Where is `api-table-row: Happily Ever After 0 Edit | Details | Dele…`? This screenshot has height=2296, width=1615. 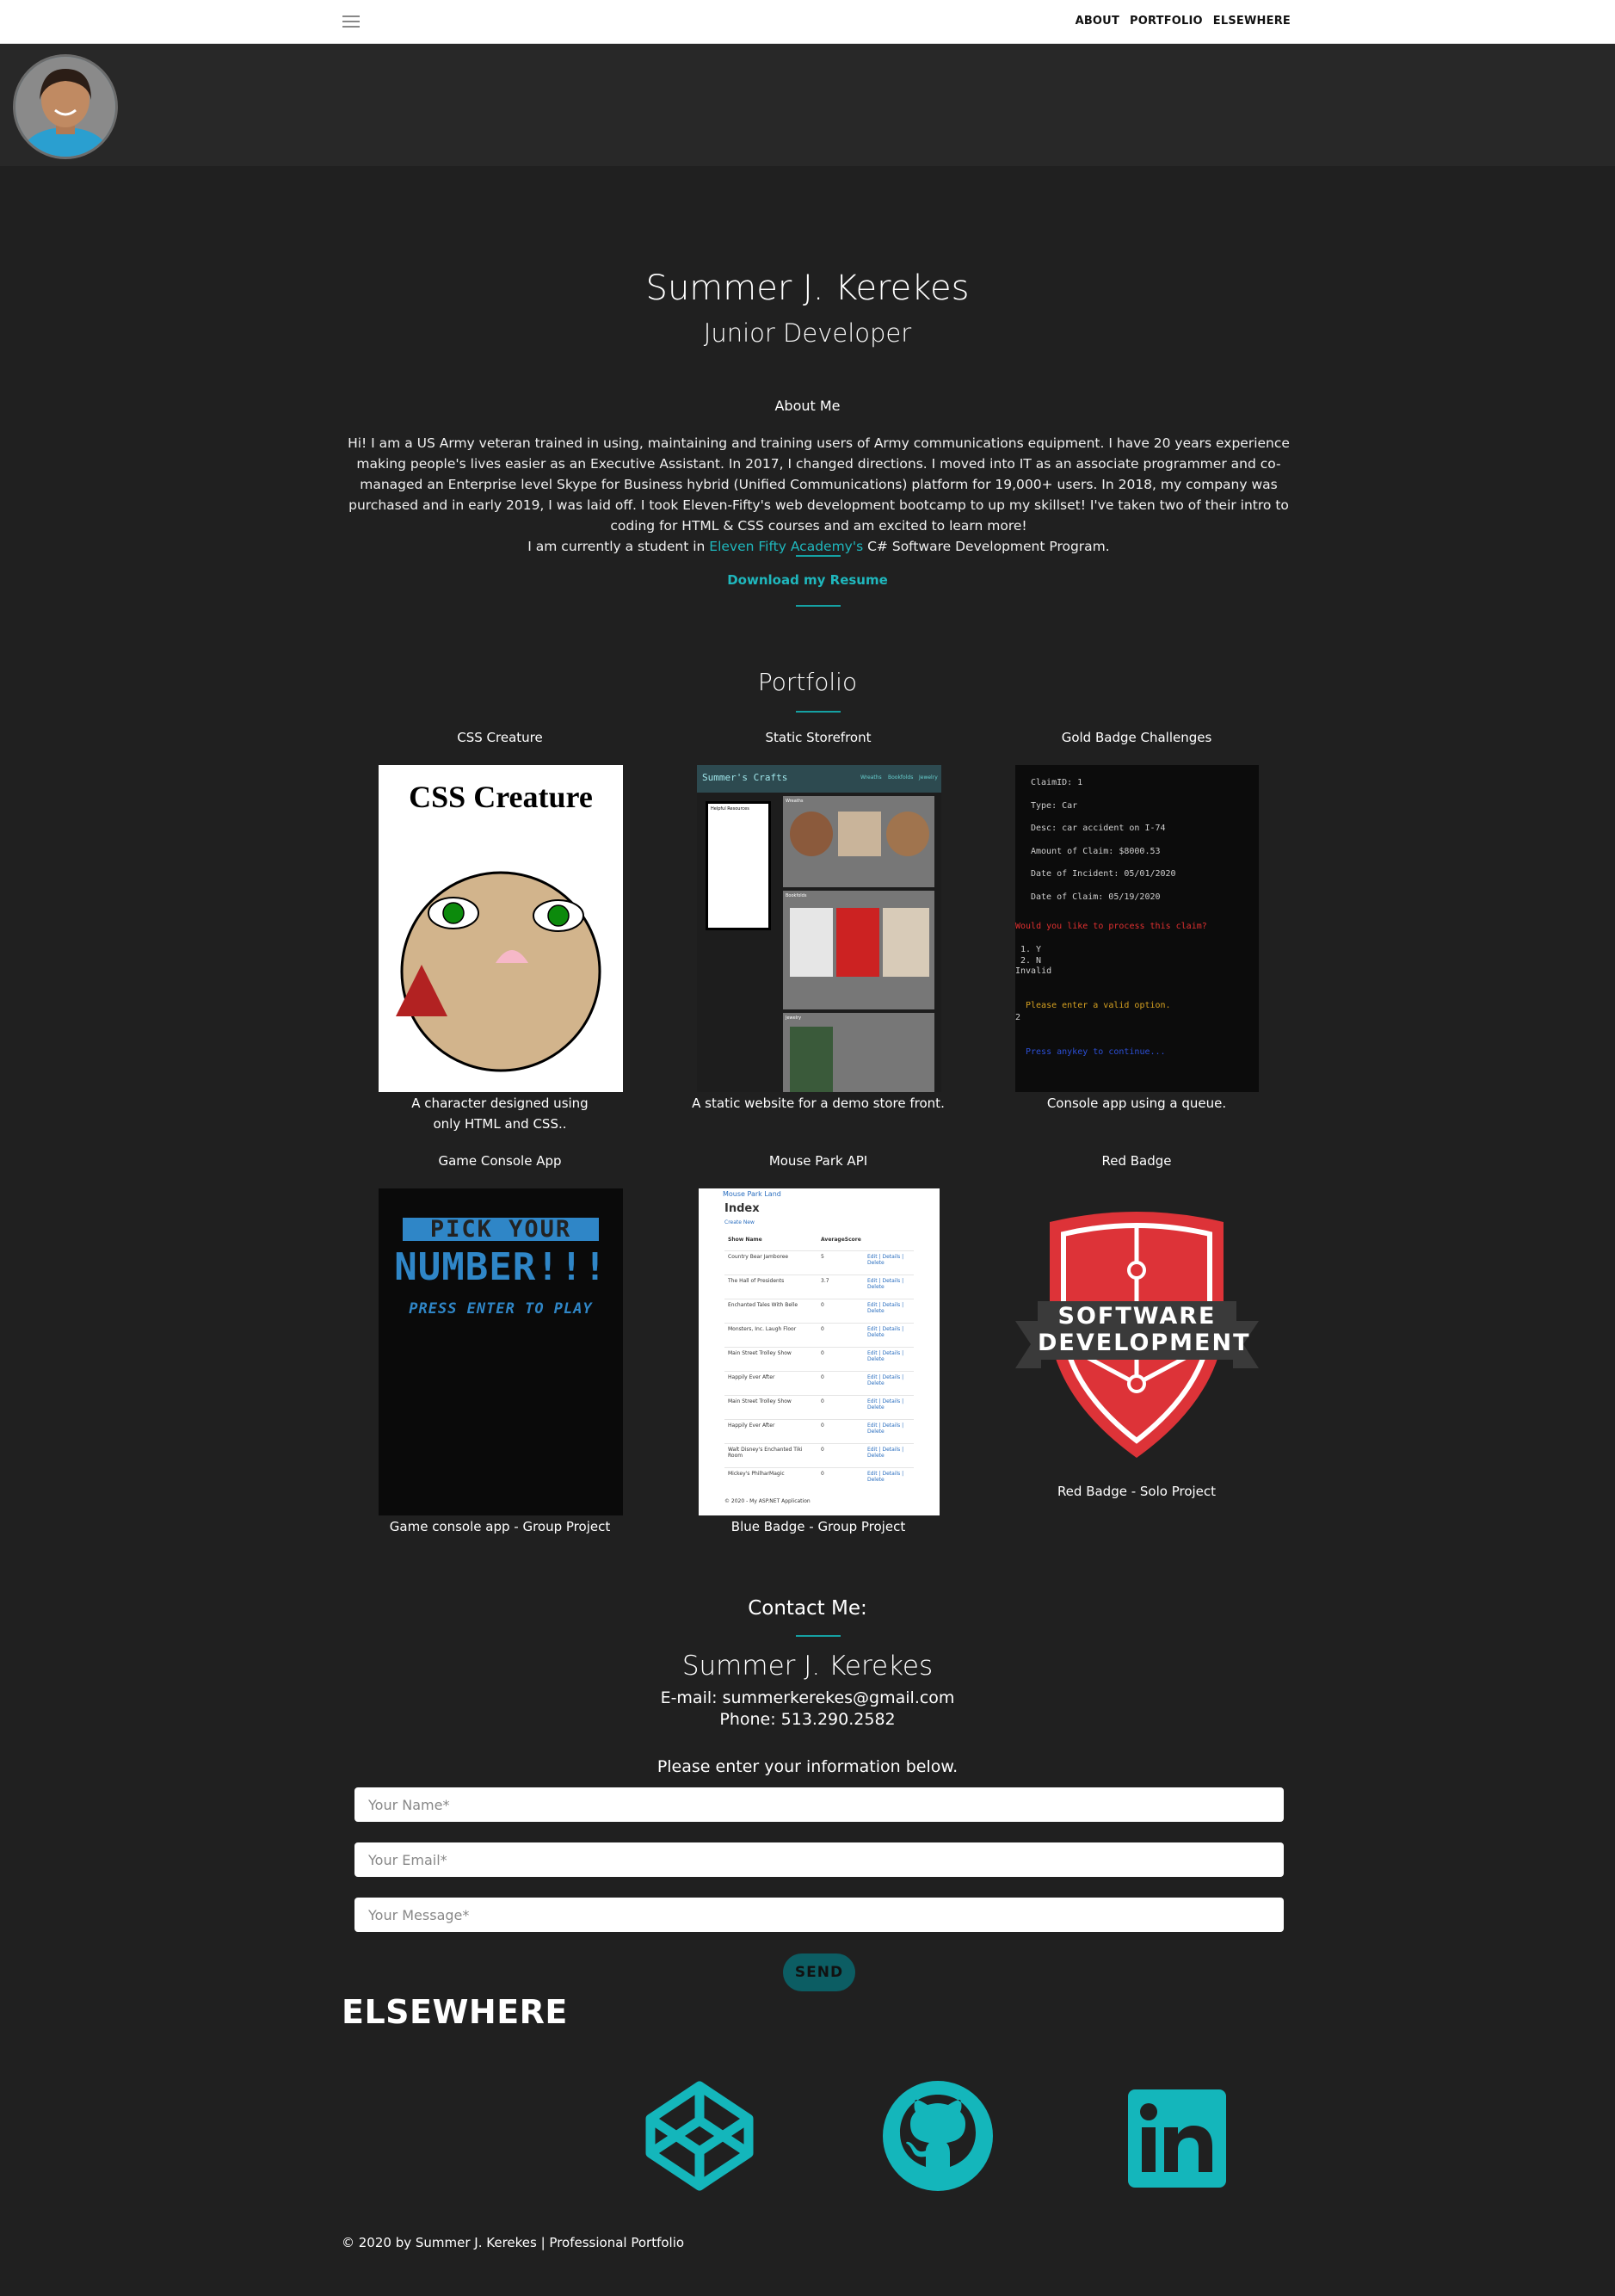 api-table-row: Happily Ever After 0 Edit | Details | Dele… is located at coordinates (819, 1381).